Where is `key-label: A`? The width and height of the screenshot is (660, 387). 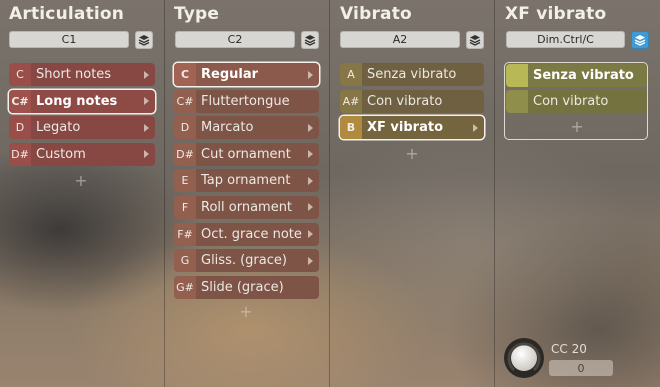 key-label: A is located at coordinates (351, 74).